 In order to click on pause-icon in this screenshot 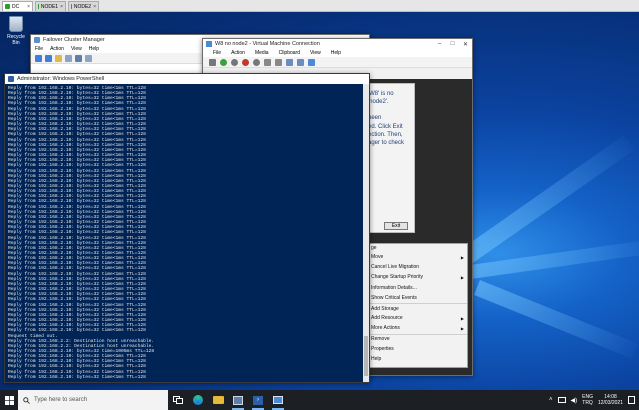, I will do `click(267, 62)`.